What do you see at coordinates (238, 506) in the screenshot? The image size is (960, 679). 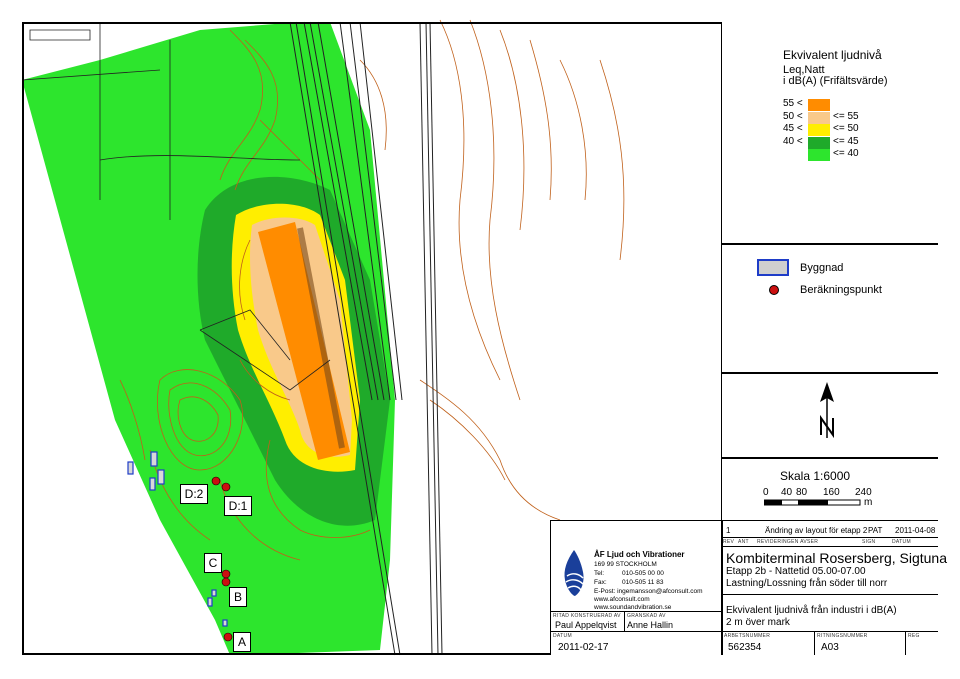 I see `label-d1: D:1` at bounding box center [238, 506].